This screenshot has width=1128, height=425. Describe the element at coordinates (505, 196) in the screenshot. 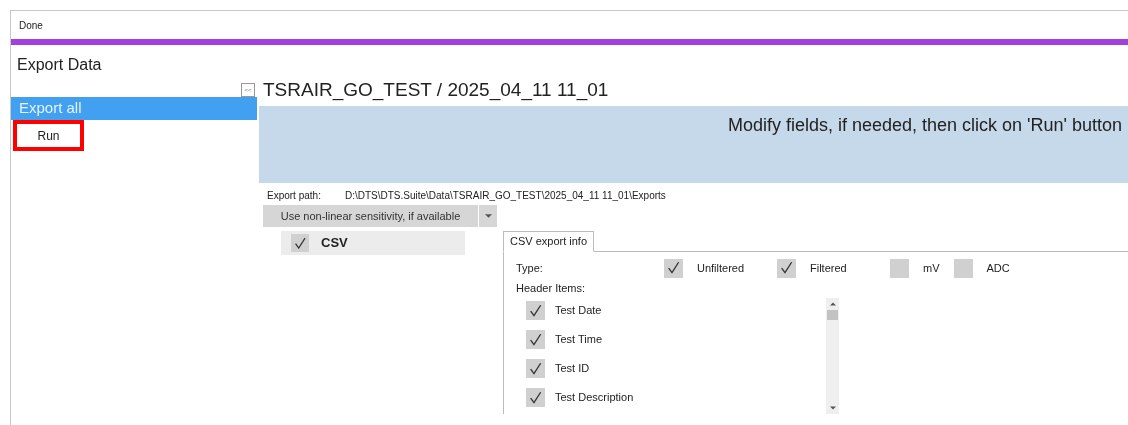

I see `export-path: D:\DTS\DTS.Suite\Data\TSRAIR_GO_TEST\2025_04_11 11_01\Exports` at that location.